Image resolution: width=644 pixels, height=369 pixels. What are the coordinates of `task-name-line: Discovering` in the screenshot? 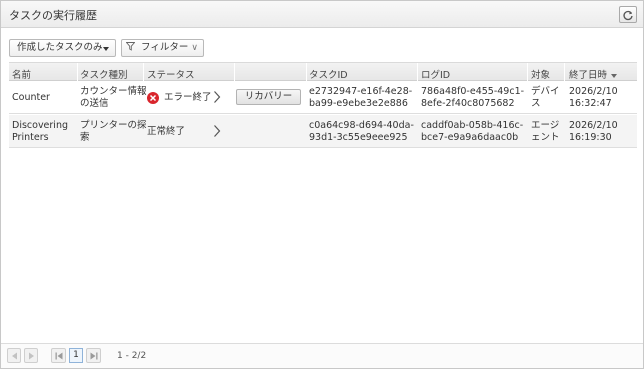 It's located at (40, 125).